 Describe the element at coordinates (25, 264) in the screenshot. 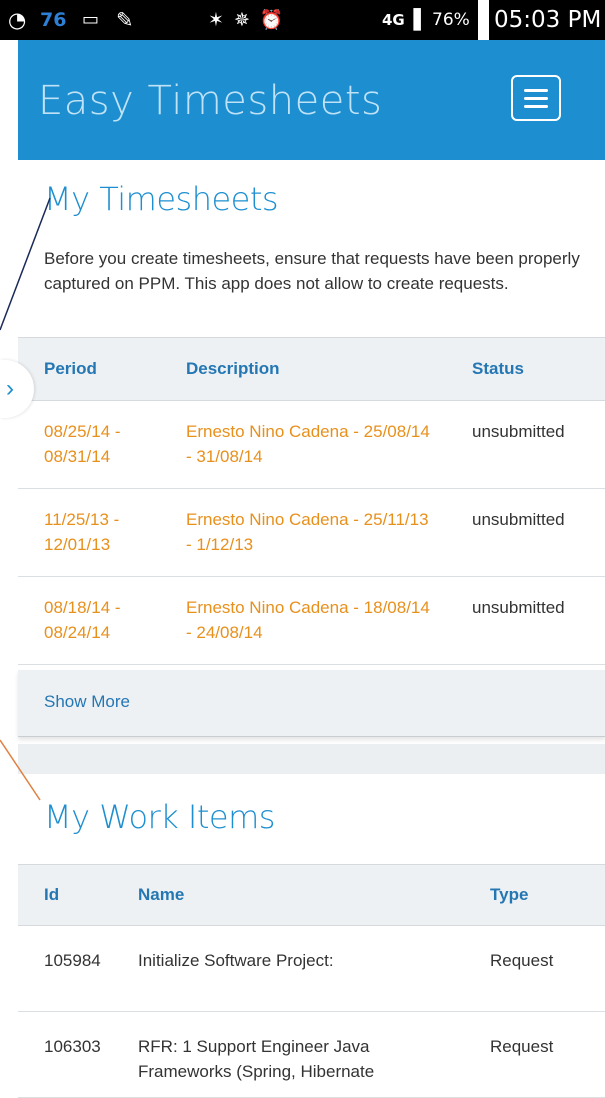

I see `annotation-line-blue` at that location.